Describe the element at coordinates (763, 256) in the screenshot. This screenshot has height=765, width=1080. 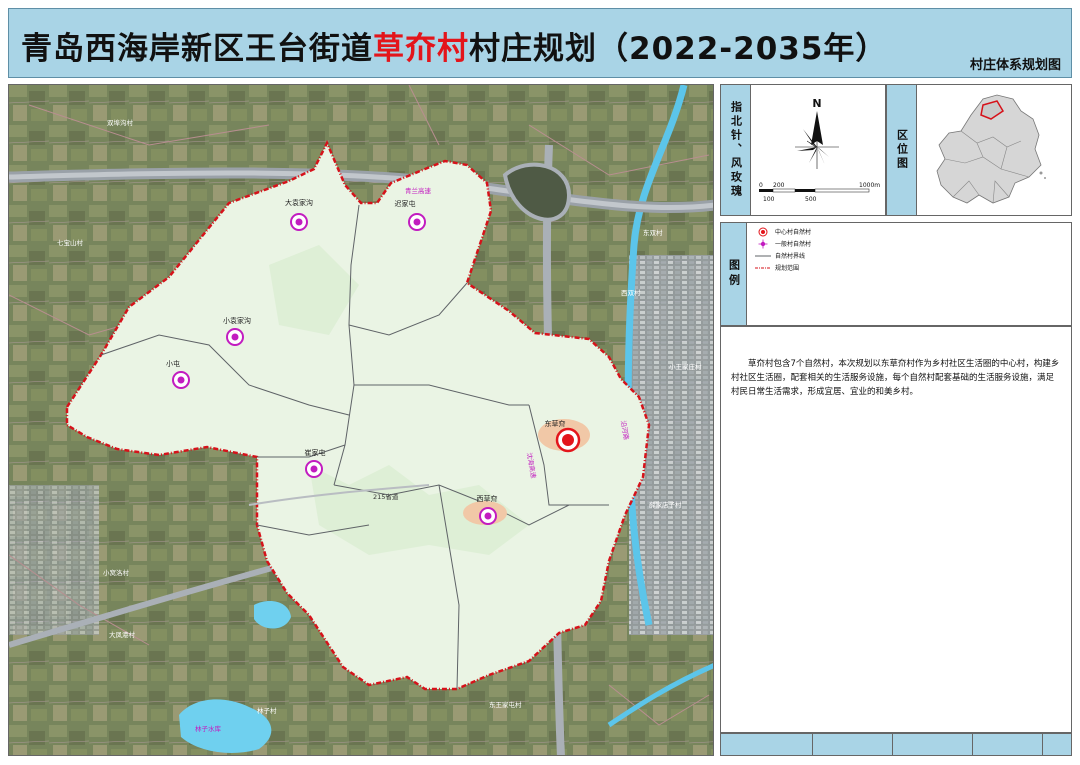
I see `village-boundary-icon` at that location.